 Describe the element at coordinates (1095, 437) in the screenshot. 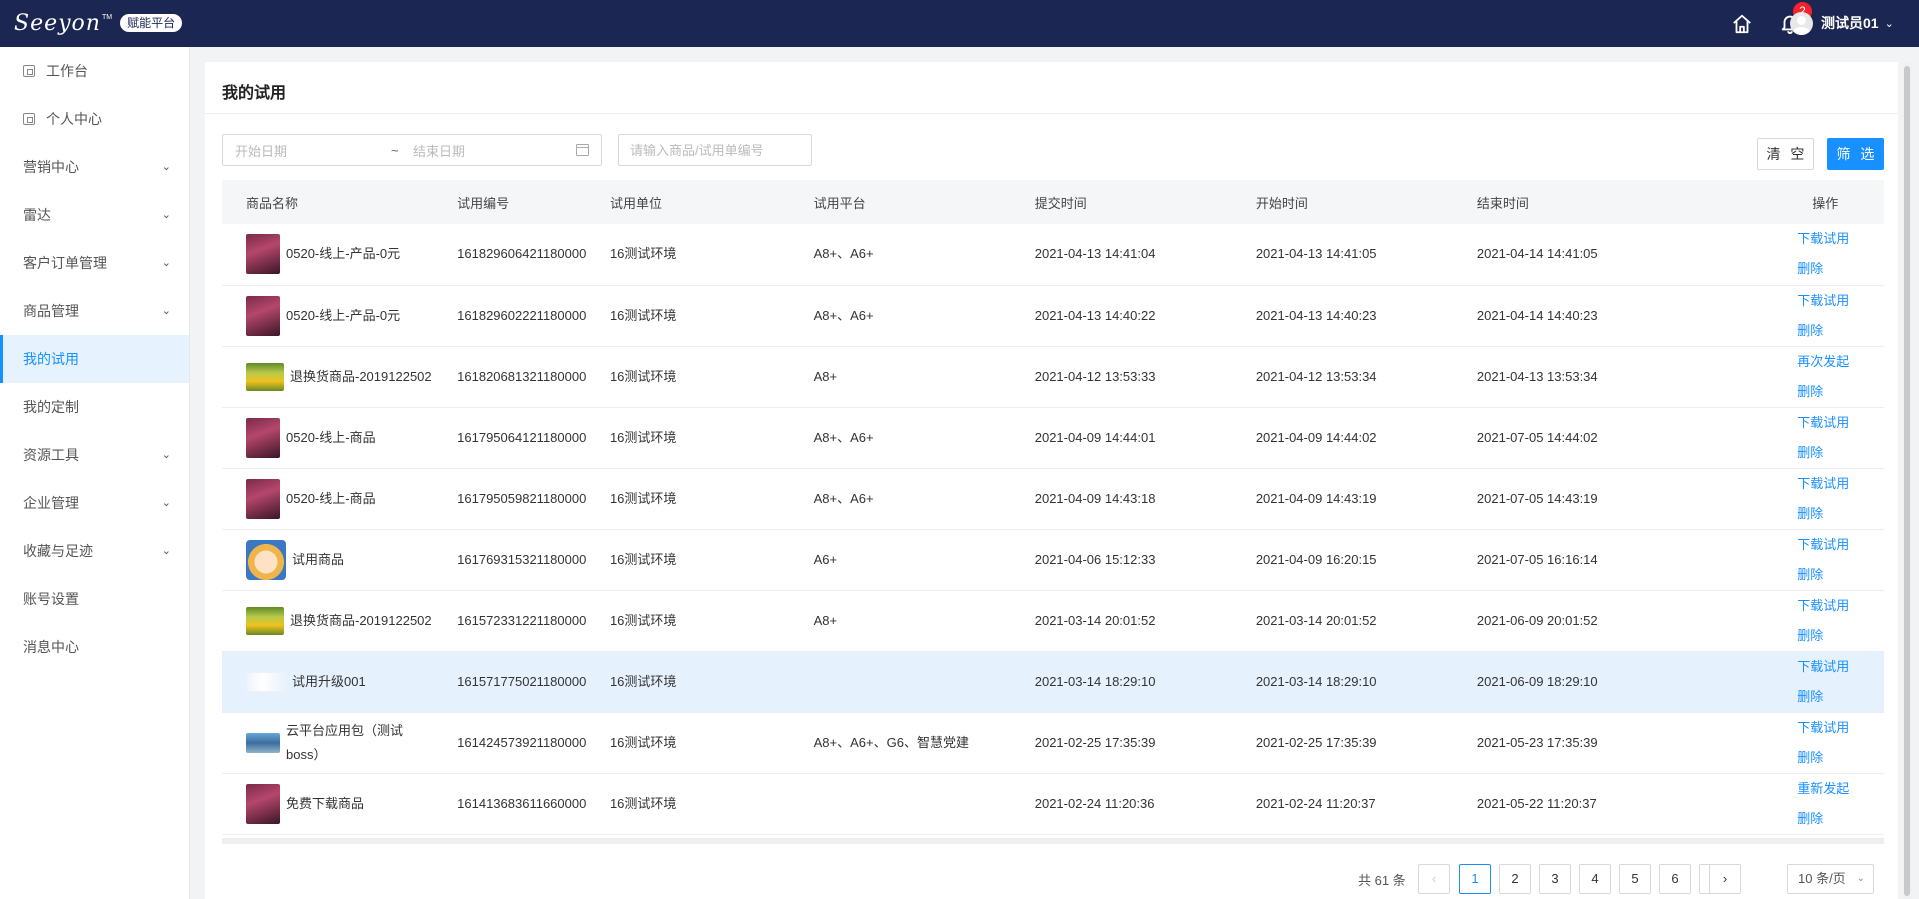

I see `submit-time: 2021-04-09 14:44:01` at that location.